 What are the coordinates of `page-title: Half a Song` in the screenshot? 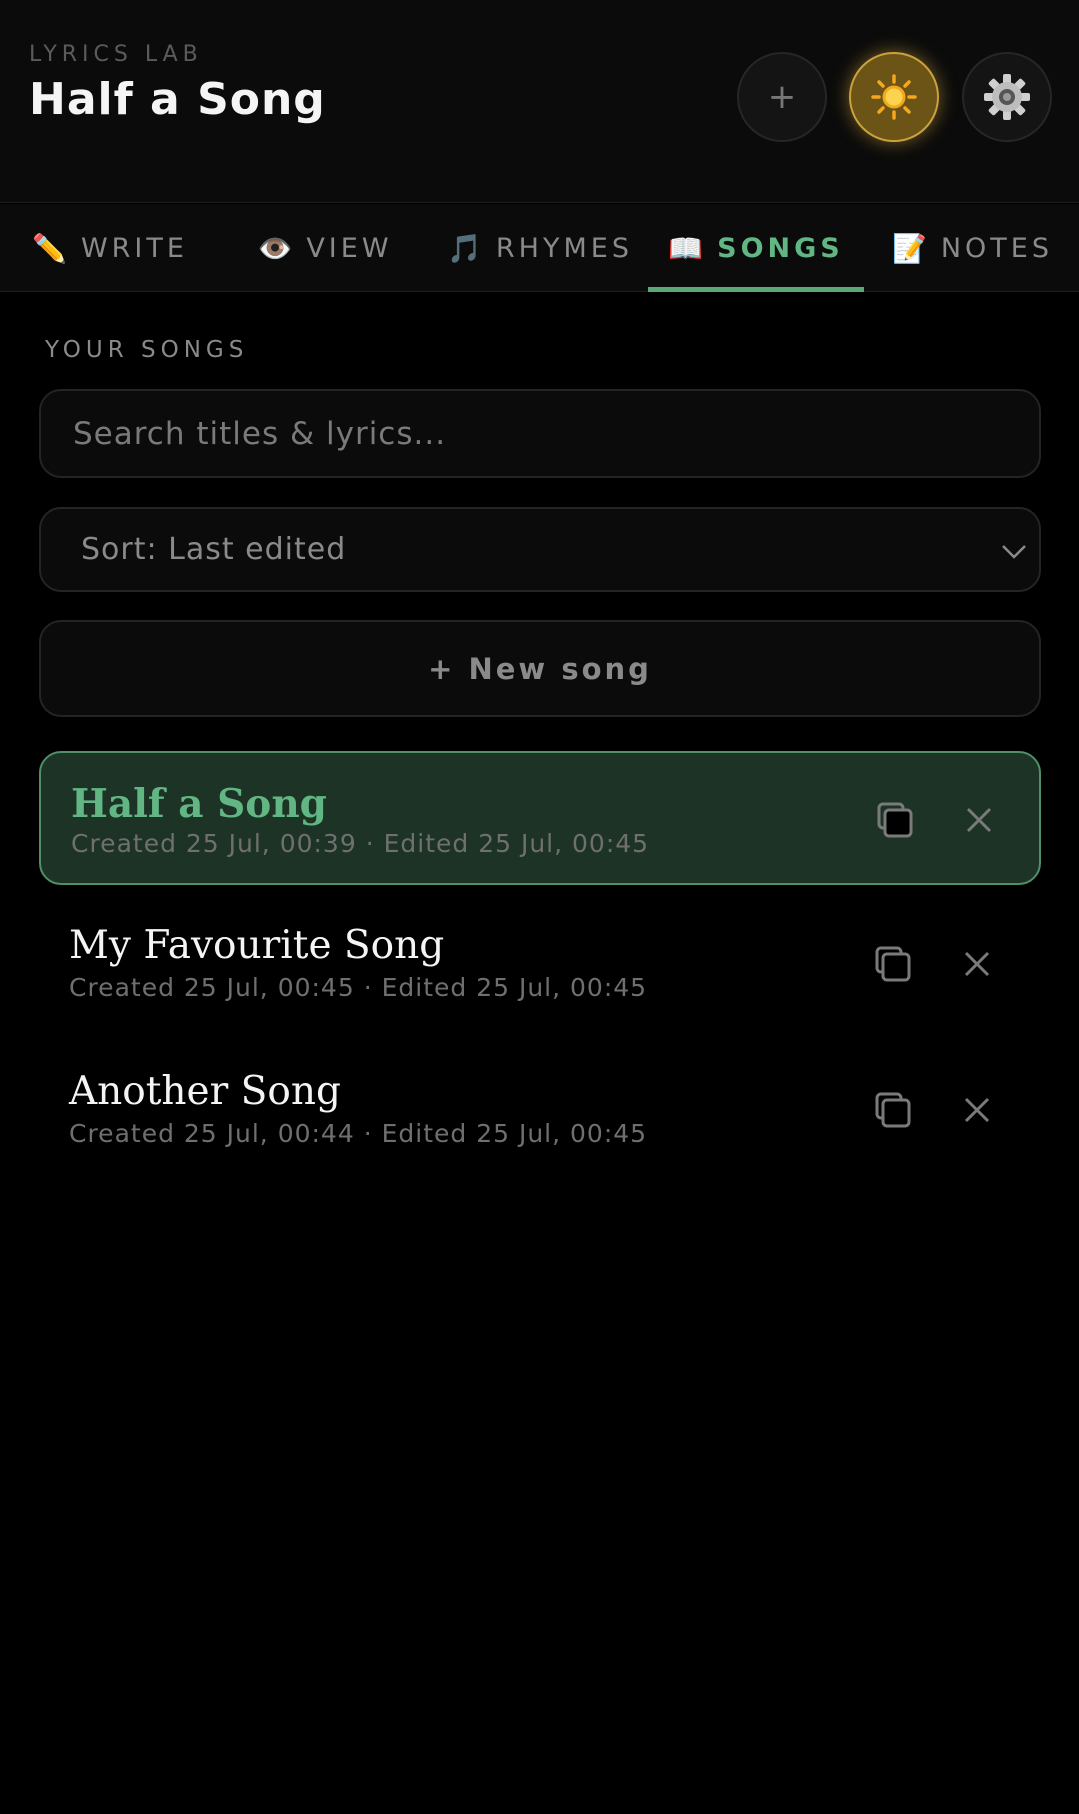 It's located at (177, 99).